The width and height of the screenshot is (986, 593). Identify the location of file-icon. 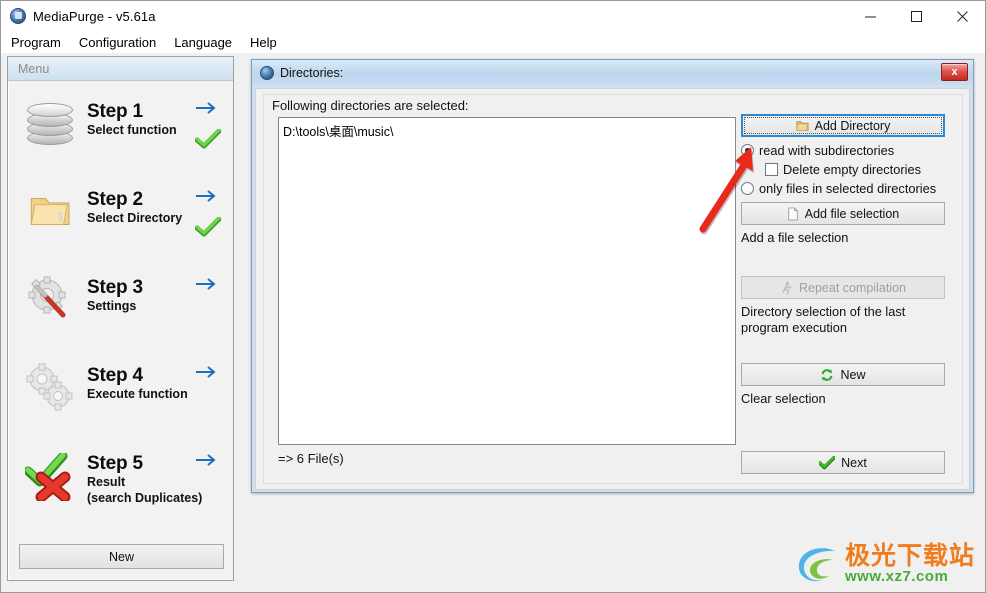
(793, 213).